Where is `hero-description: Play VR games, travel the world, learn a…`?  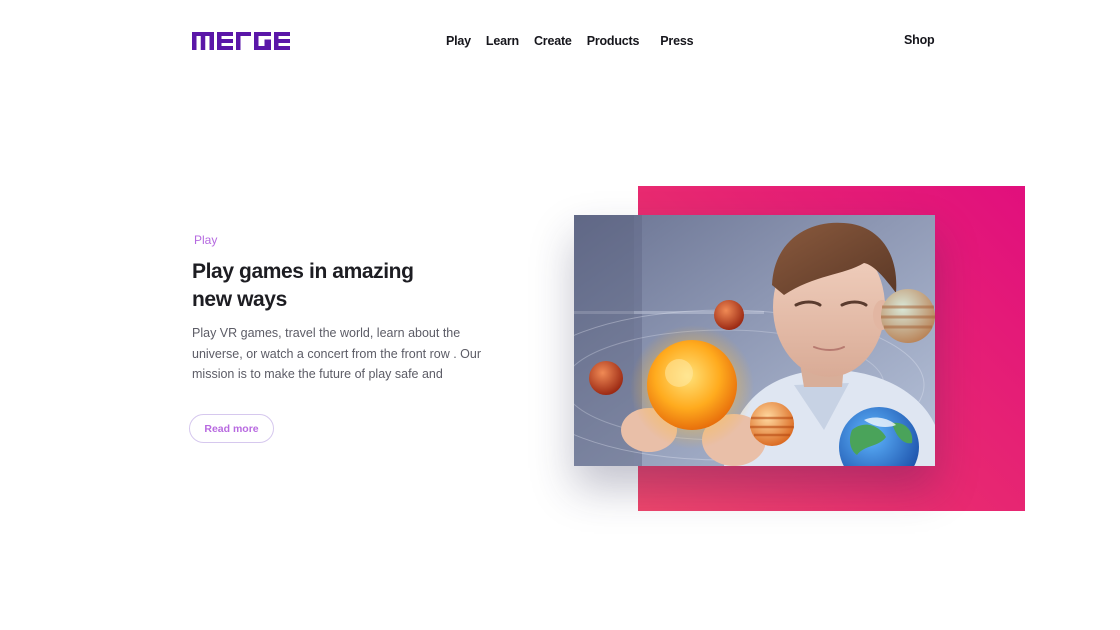 hero-description: Play VR games, travel the world, learn a… is located at coordinates (337, 353).